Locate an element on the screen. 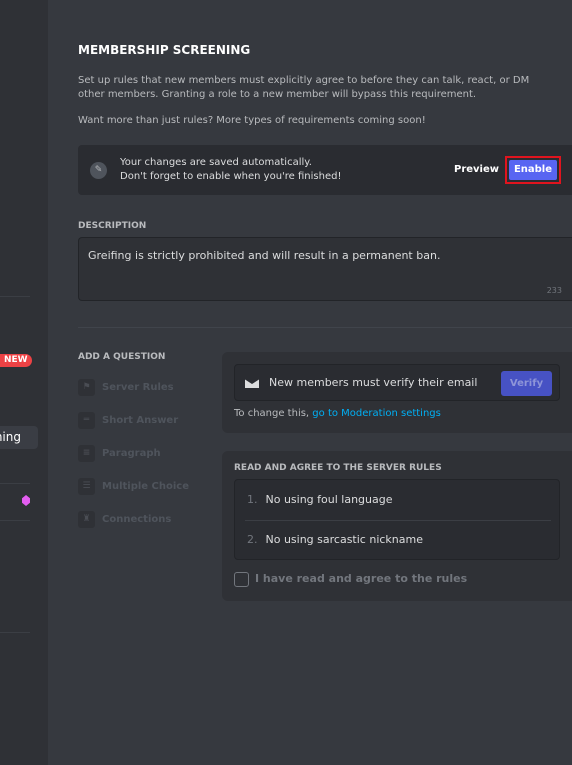 Image resolution: width=572 pixels, height=765 pixels. paragraph-icon: ≡ is located at coordinates (86, 453).